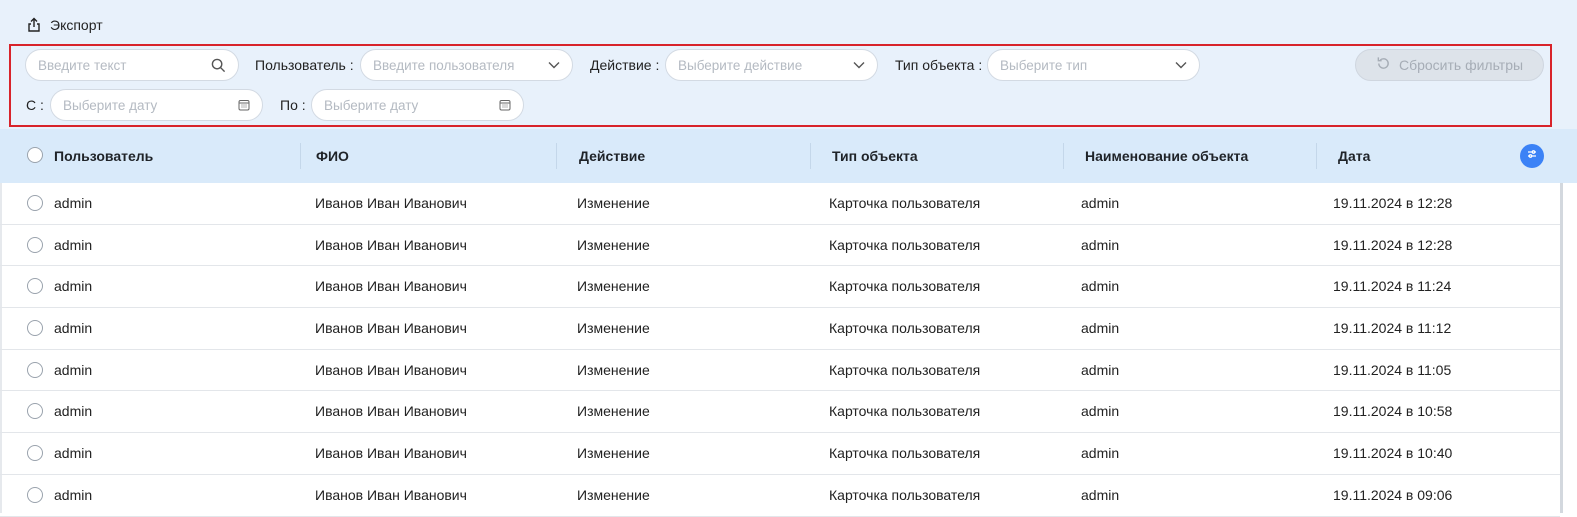 The height and width of the screenshot is (517, 1577). What do you see at coordinates (1093, 65) in the screenshot?
I see `object-type-select: Выберите тип` at bounding box center [1093, 65].